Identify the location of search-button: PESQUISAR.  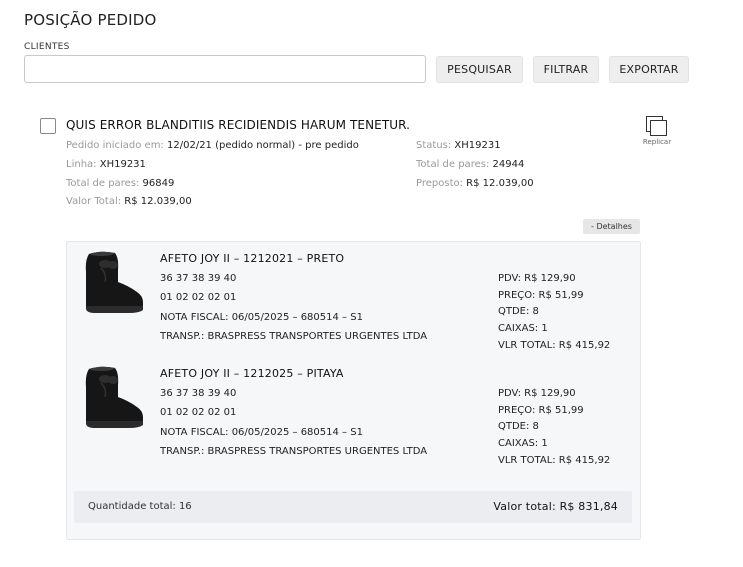
(479, 69).